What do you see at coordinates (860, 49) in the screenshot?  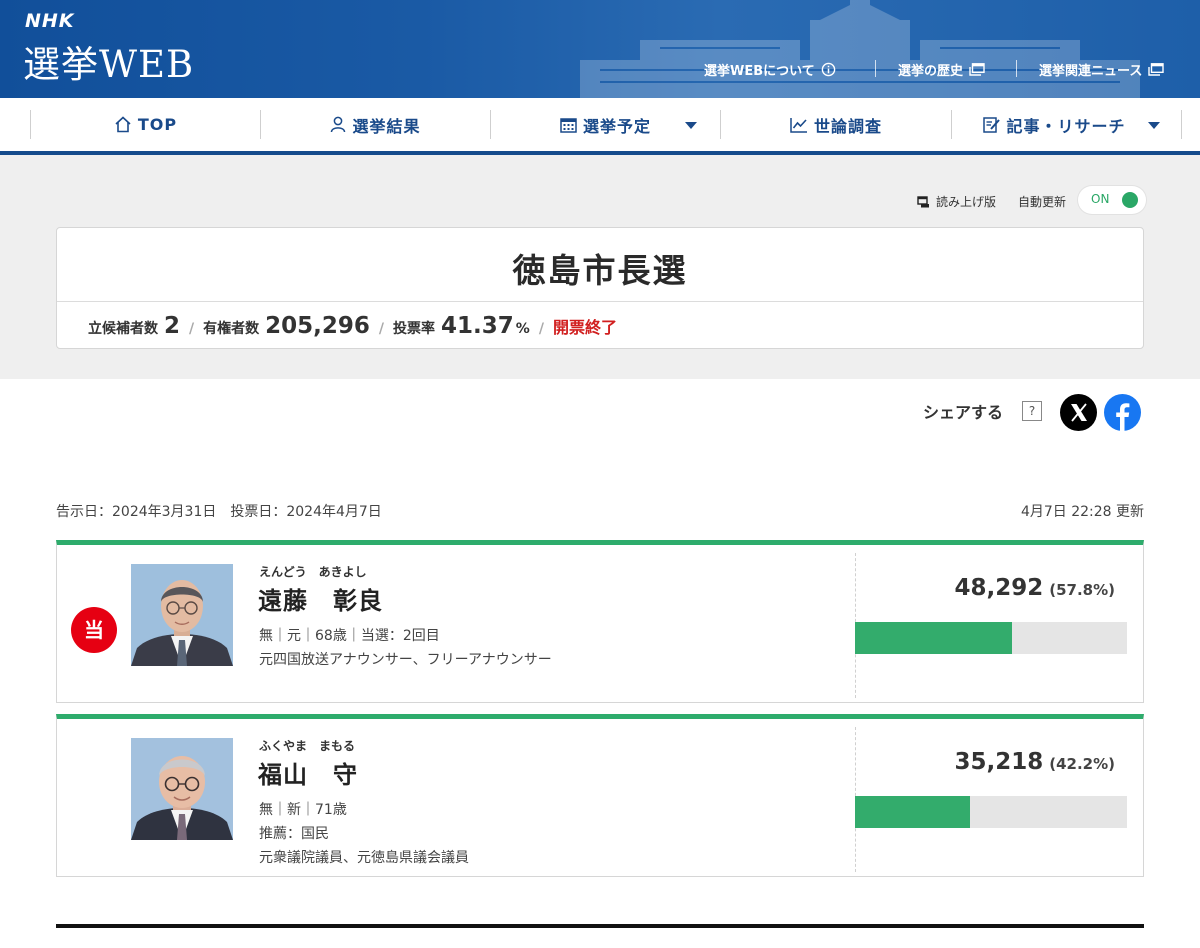 I see `diet-building-background` at bounding box center [860, 49].